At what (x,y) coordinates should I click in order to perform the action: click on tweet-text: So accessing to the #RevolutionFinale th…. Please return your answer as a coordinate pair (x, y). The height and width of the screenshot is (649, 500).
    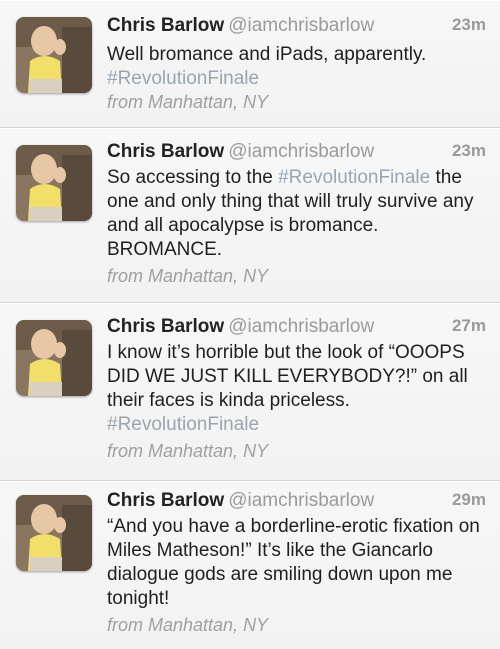
    Looking at the image, I should click on (299, 214).